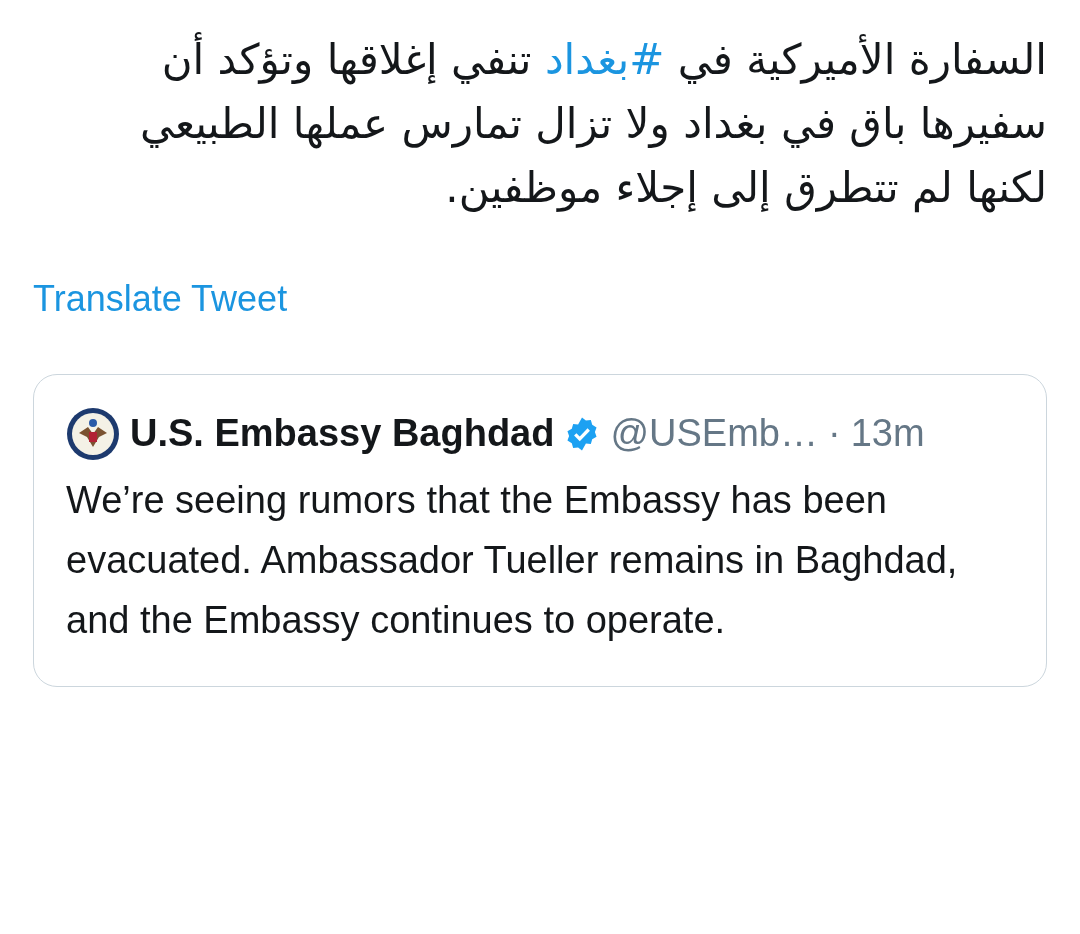  Describe the element at coordinates (342, 433) in the screenshot. I see `account-name: U.S. Embassy Baghdad` at that location.